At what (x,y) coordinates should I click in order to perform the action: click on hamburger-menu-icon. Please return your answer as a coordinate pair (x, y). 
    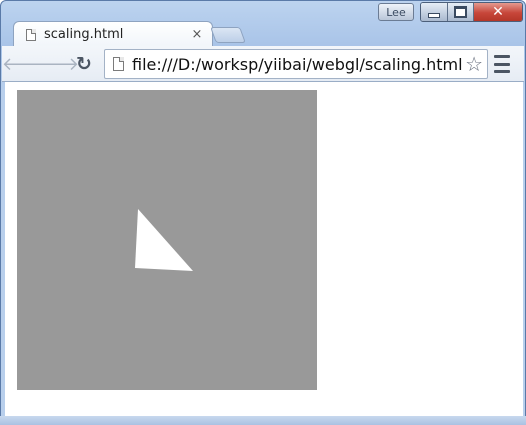
    Looking at the image, I should click on (502, 64).